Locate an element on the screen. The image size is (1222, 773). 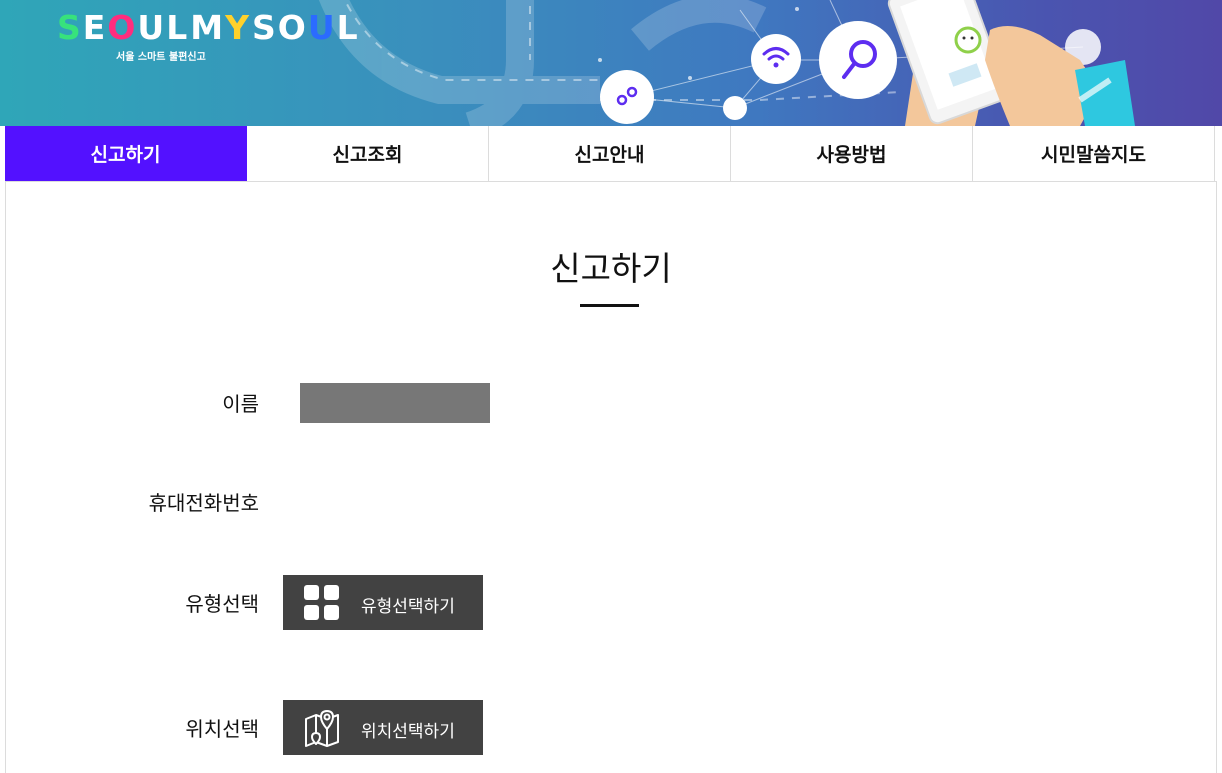
logo-letter: E is located at coordinates (94, 27).